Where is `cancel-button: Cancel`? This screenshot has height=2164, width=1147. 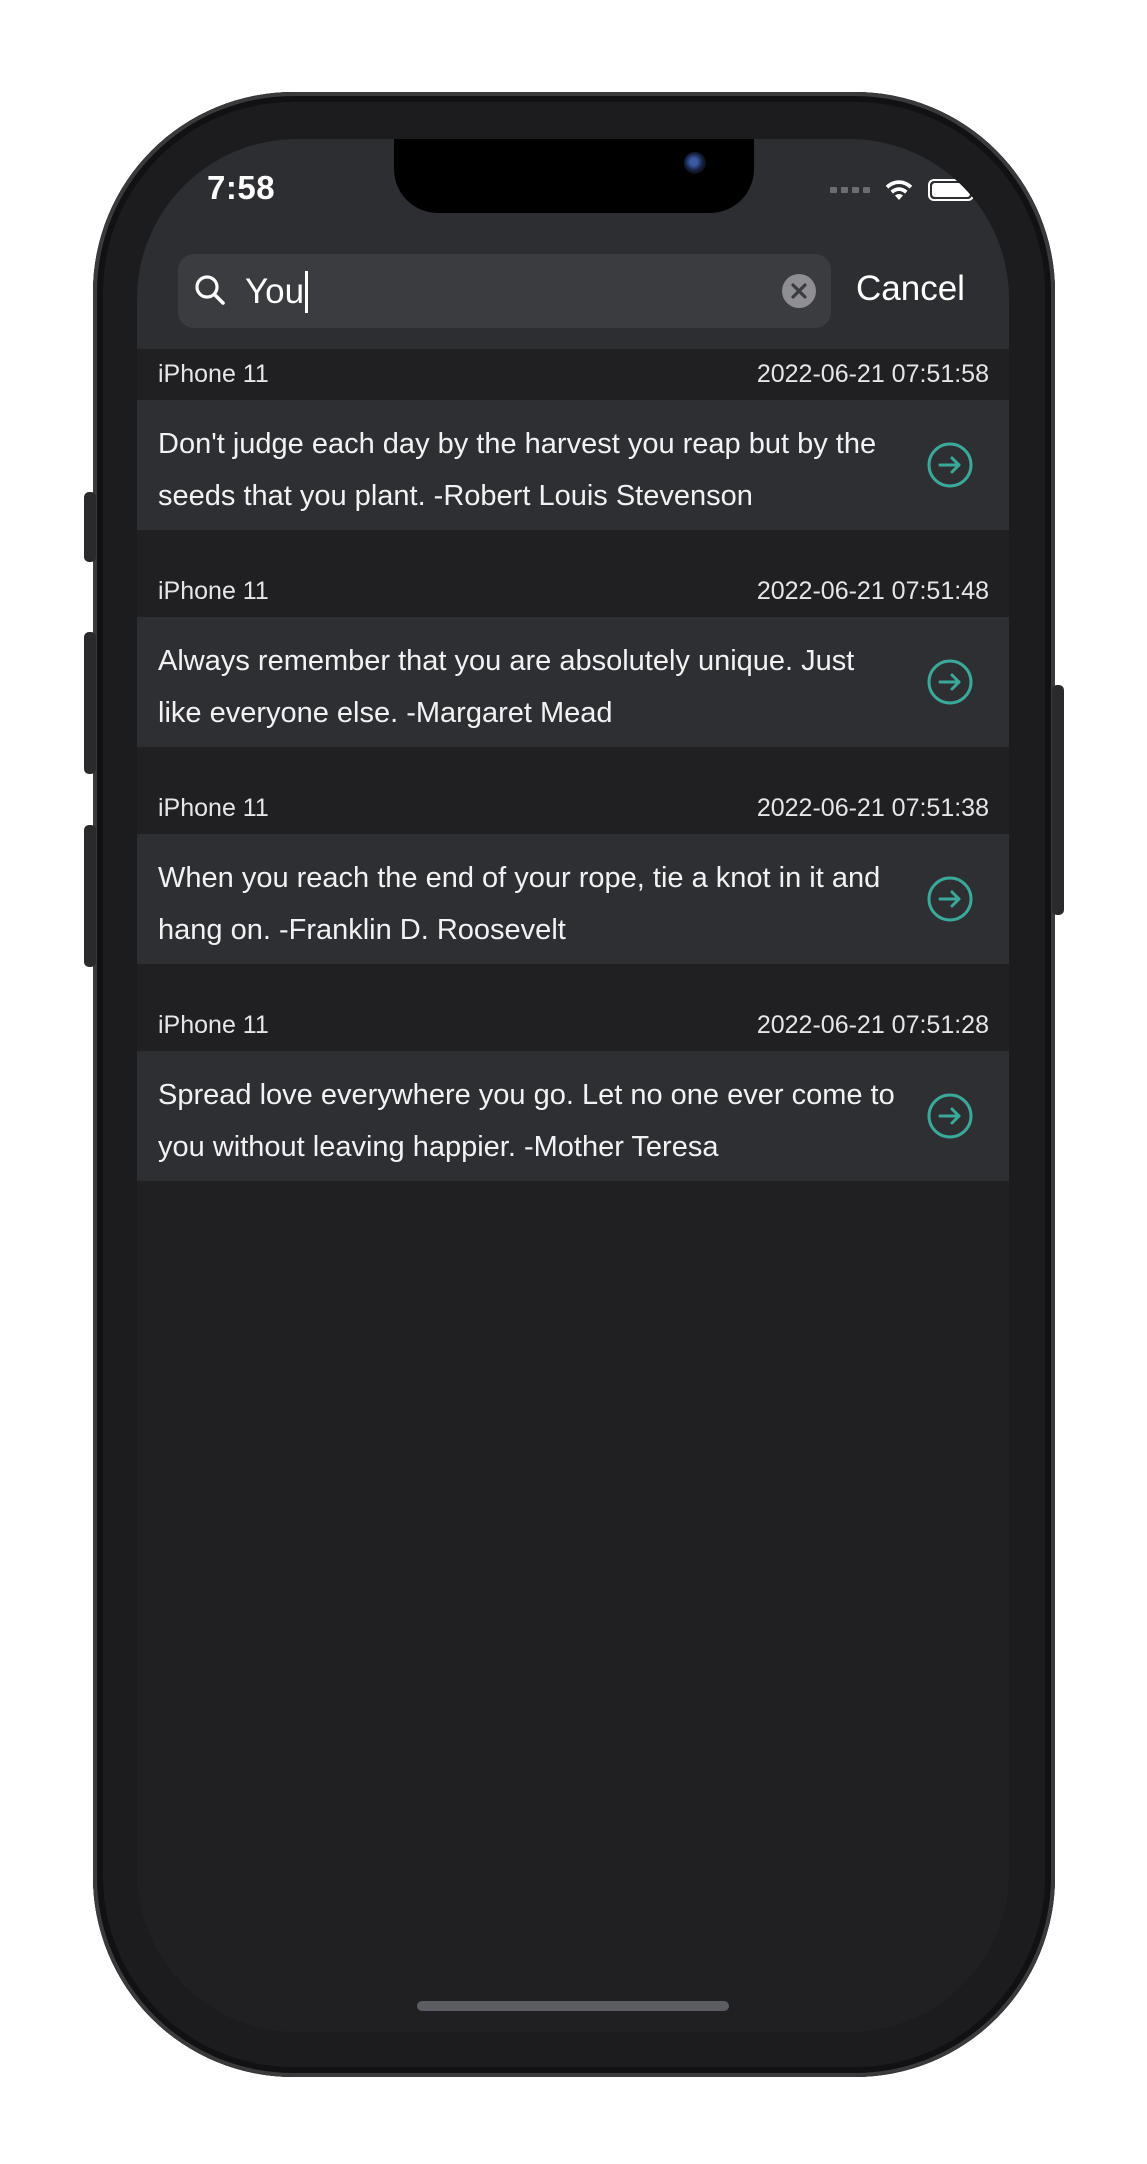
cancel-button: Cancel is located at coordinates (910, 289).